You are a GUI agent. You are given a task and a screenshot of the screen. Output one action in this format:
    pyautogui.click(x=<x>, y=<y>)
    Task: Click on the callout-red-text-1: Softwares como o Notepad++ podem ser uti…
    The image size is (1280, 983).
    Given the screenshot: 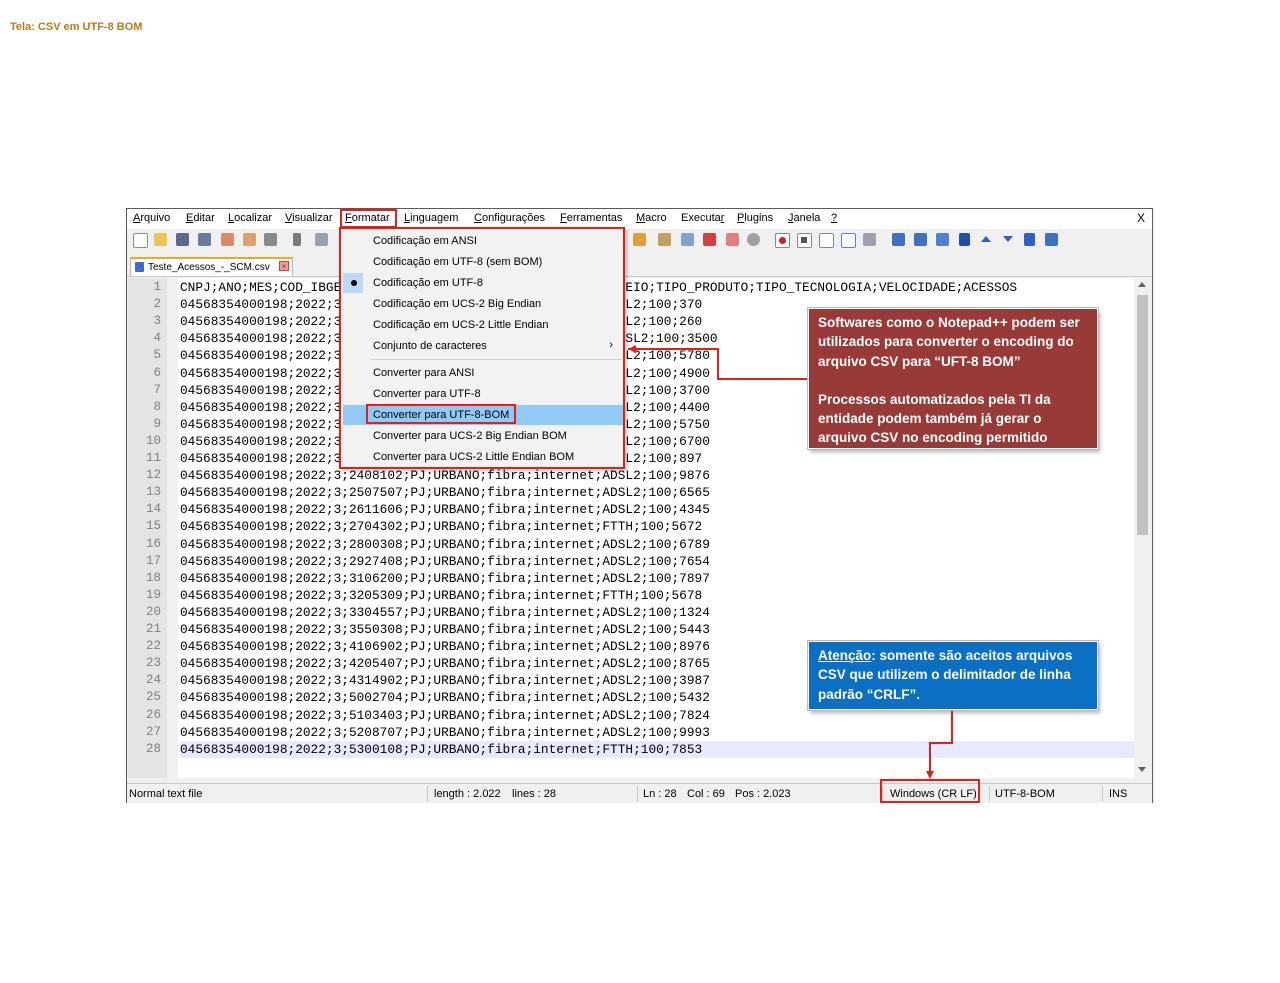 What is the action you would take?
    pyautogui.click(x=949, y=342)
    